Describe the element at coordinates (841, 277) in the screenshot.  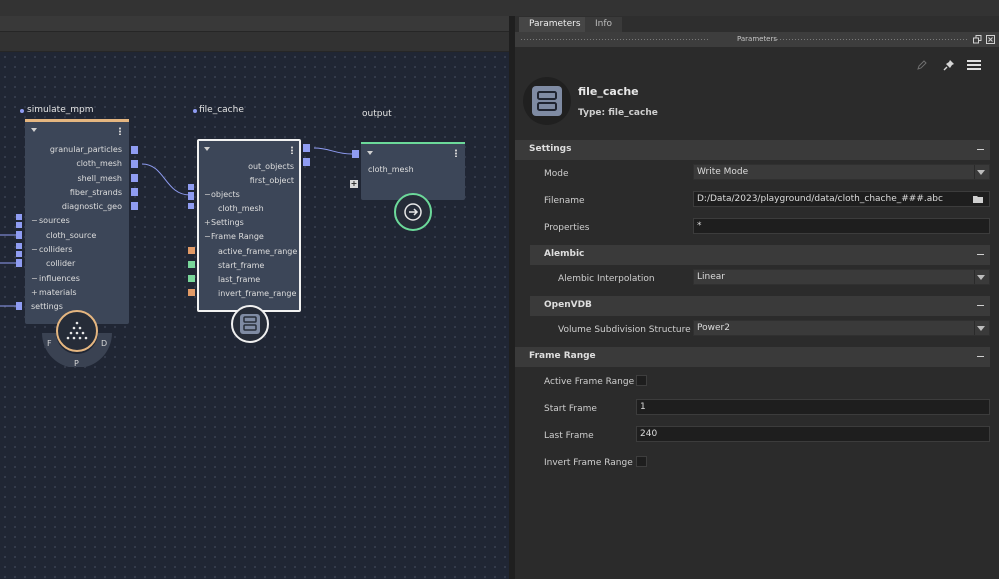
I see `alembic-interpolation-dropdown: Linear` at that location.